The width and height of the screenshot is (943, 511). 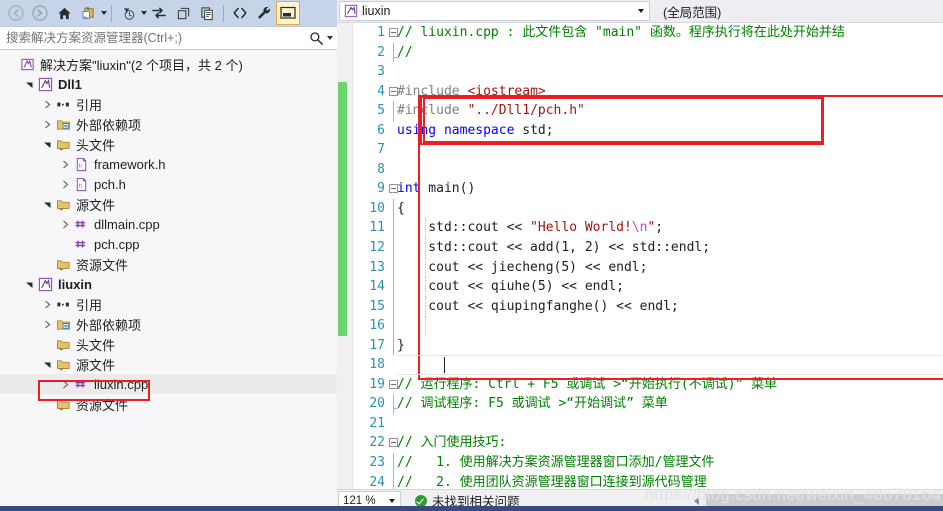 What do you see at coordinates (640, 345) in the screenshot?
I see `code-line-17: 17}` at bounding box center [640, 345].